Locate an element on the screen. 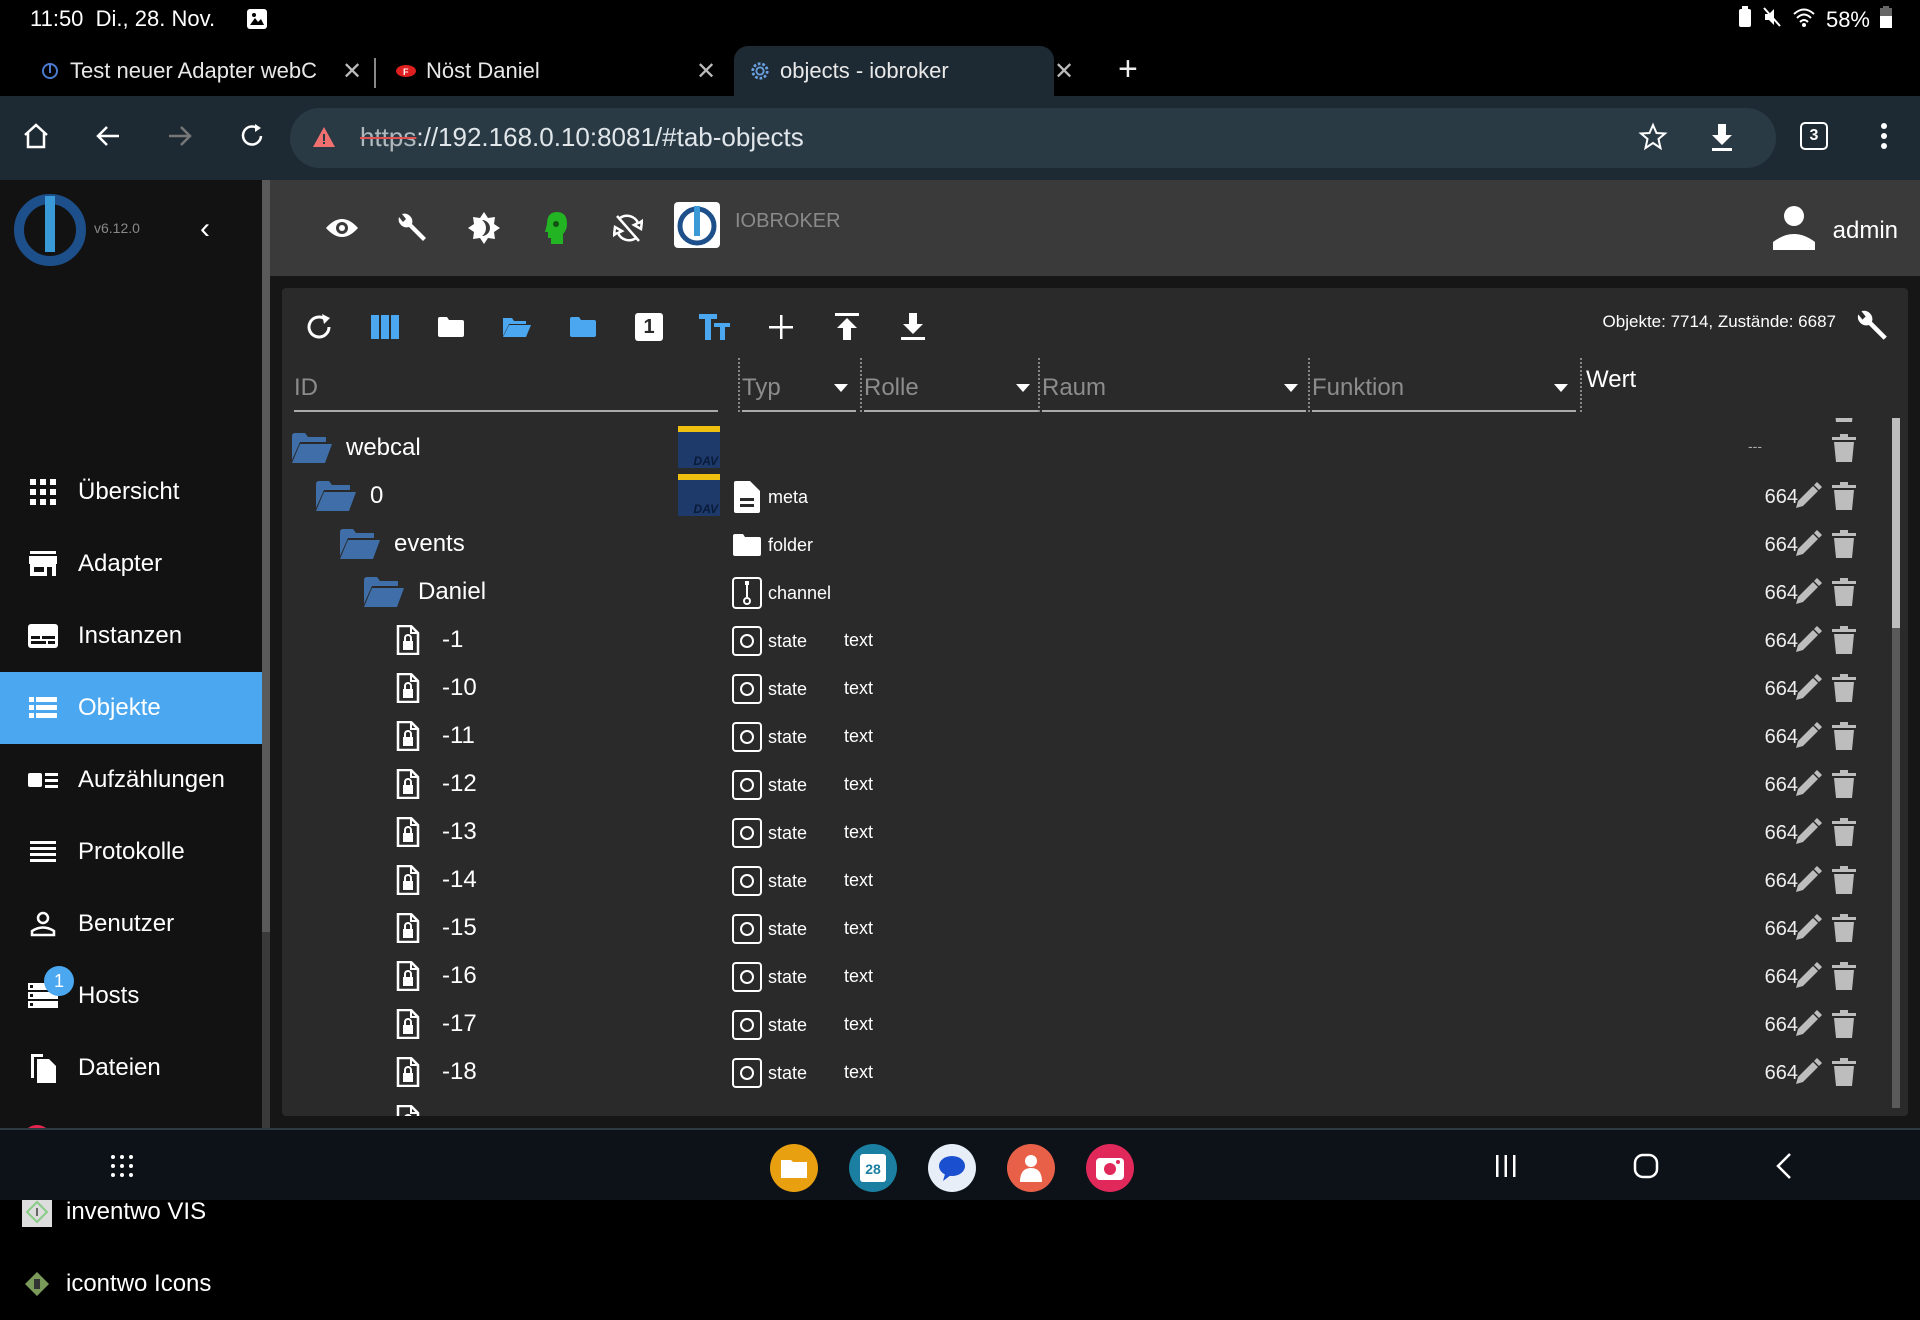 The width and height of the screenshot is (1920, 1320). sync-disabled-icon is located at coordinates (628, 228).